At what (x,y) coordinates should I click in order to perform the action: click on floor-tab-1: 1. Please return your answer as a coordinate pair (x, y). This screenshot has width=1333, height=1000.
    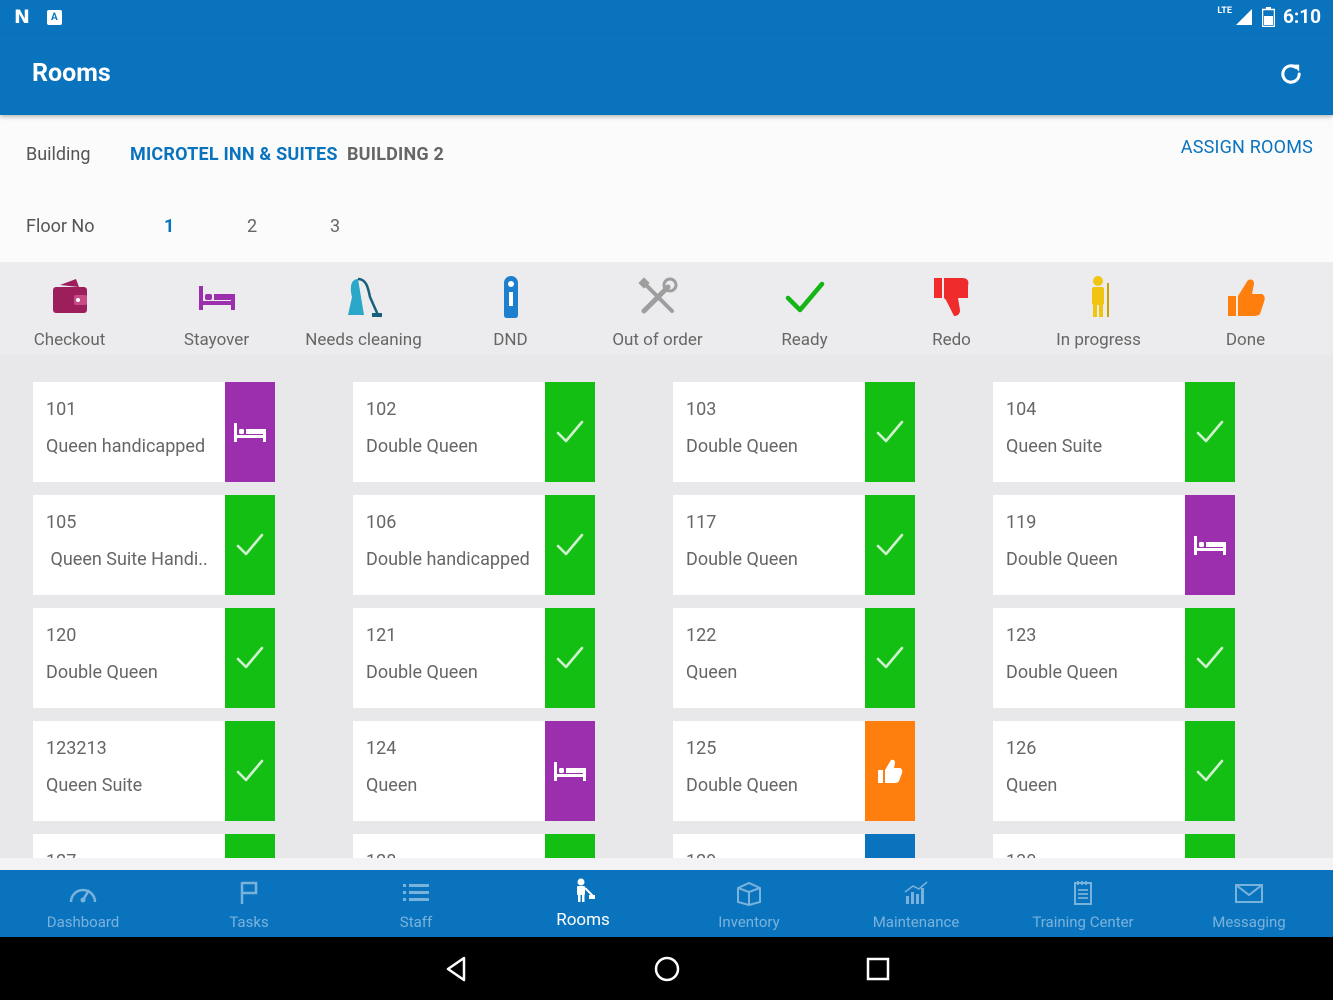
    Looking at the image, I should click on (169, 226).